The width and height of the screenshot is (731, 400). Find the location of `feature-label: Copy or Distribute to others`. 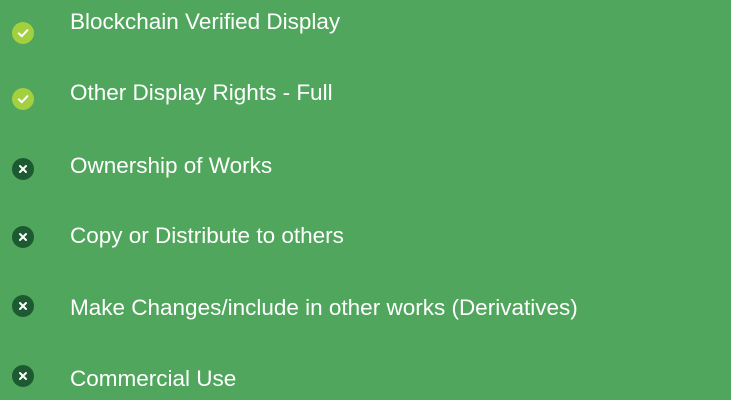

feature-label: Copy or Distribute to others is located at coordinates (207, 235).